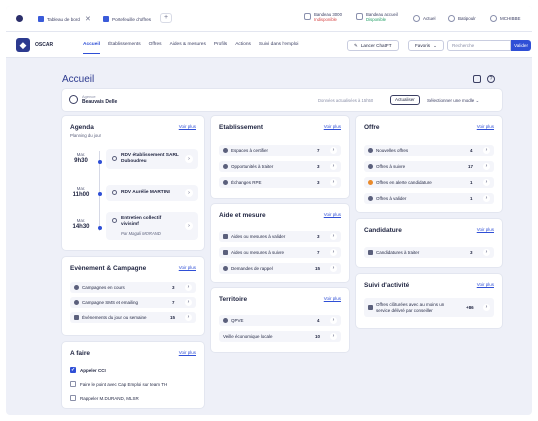 This screenshot has width=538, height=421. Describe the element at coordinates (429, 252) in the screenshot. I see `list-item: Candidatures à traiter 3 ›` at that location.